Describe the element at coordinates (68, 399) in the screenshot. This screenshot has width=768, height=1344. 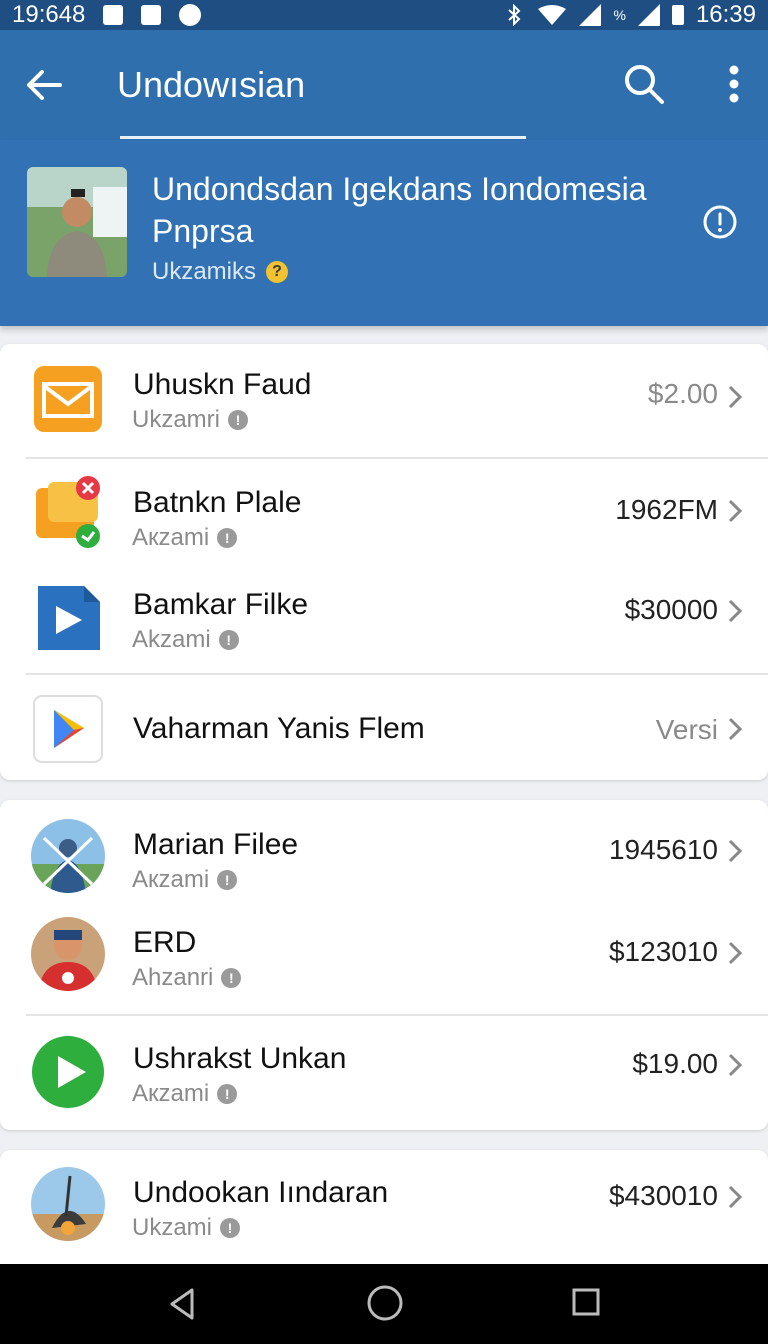
I see `mail-icon` at that location.